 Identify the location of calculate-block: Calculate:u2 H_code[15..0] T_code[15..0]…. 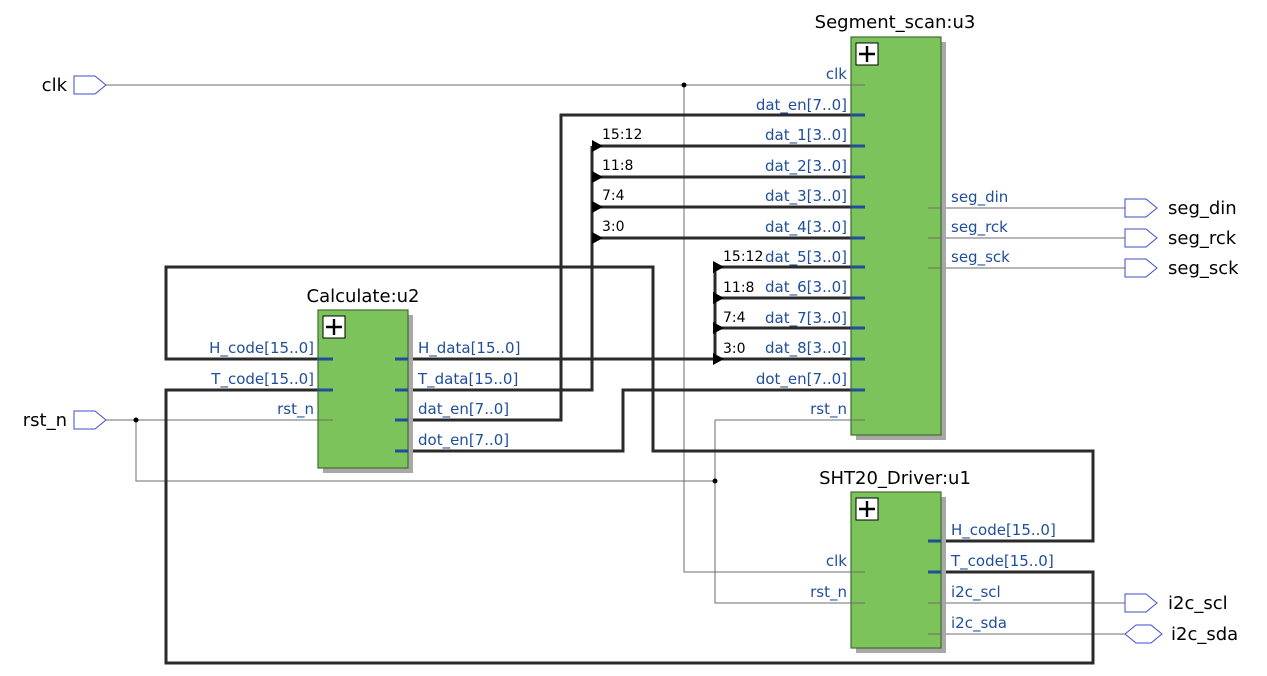
(364, 379).